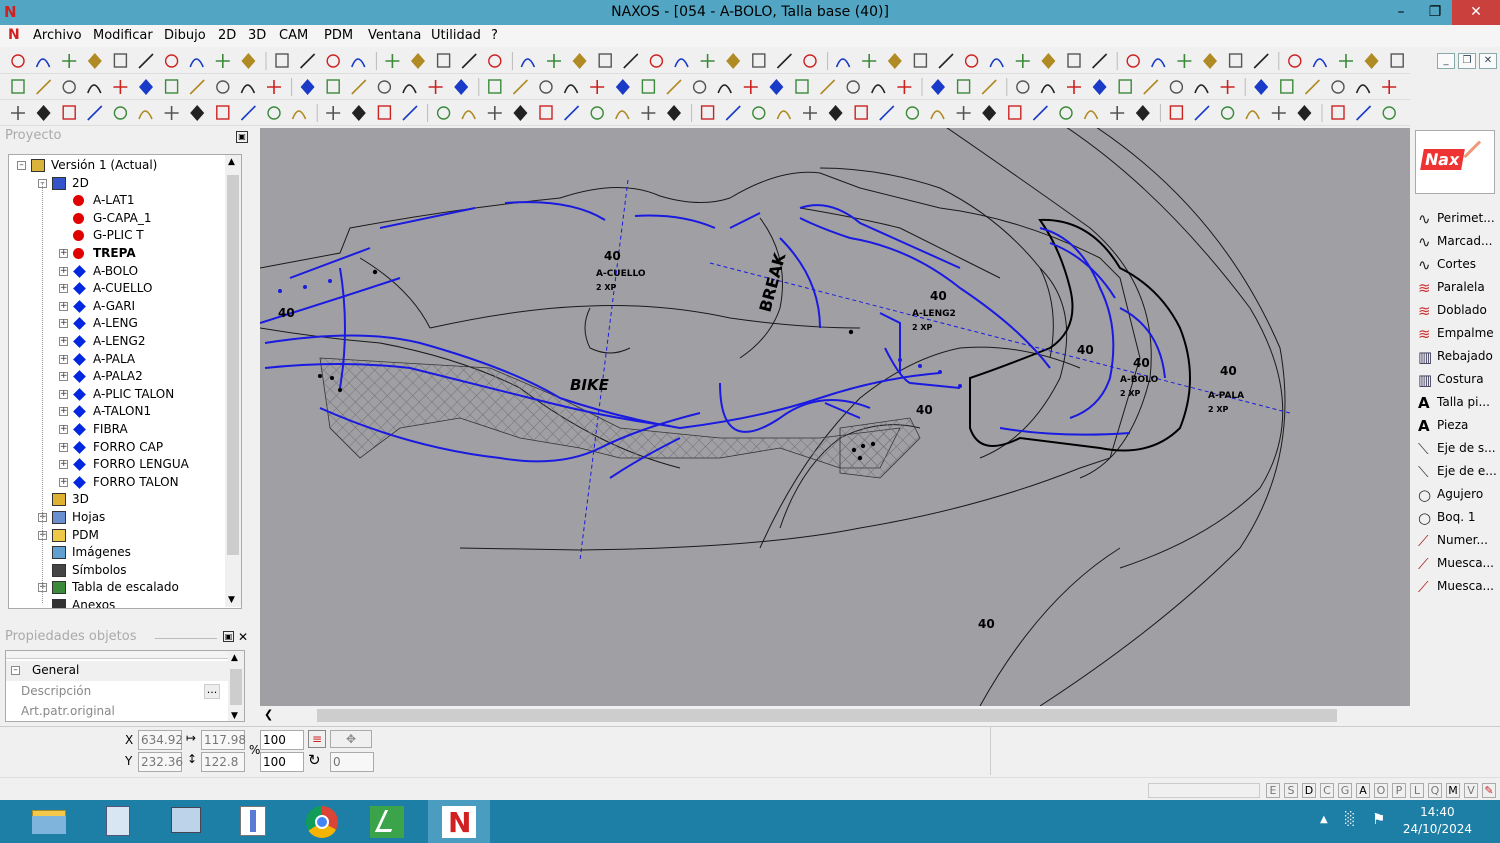  I want to click on y-coordinate-field: 232.36, so click(160, 762).